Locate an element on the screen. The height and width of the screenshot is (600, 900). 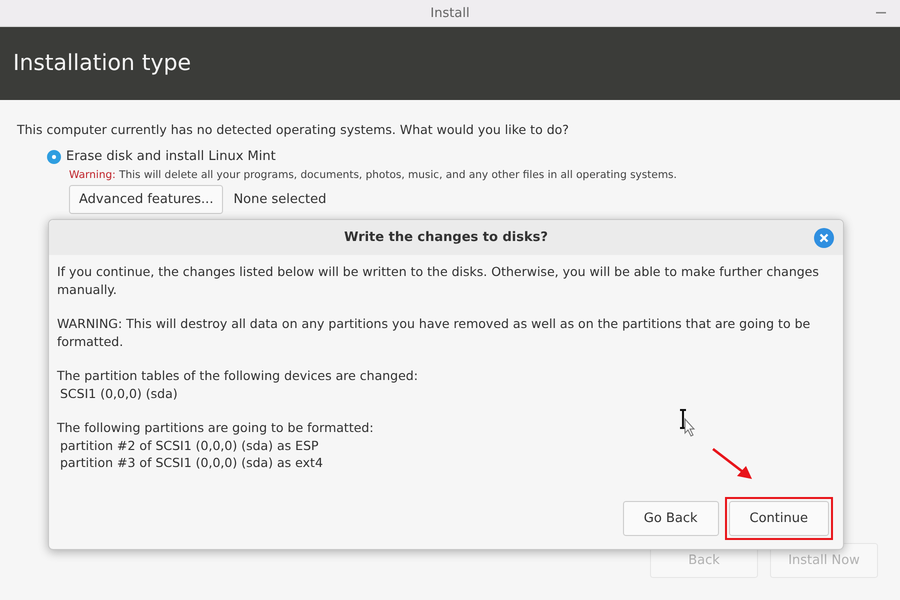
warning-text: Warning: This will delete all your programs, documents, photos, music, and any other files in all operating systems. is located at coordinates (373, 175).